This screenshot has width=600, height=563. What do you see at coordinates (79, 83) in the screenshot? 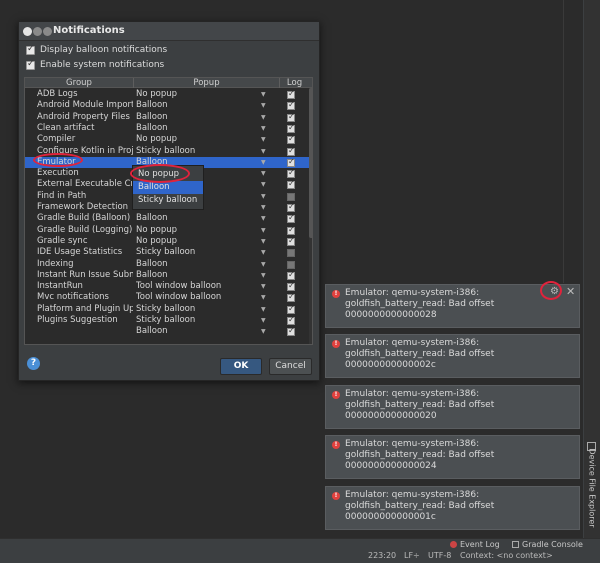
I see `column-header-group: Group` at bounding box center [79, 83].